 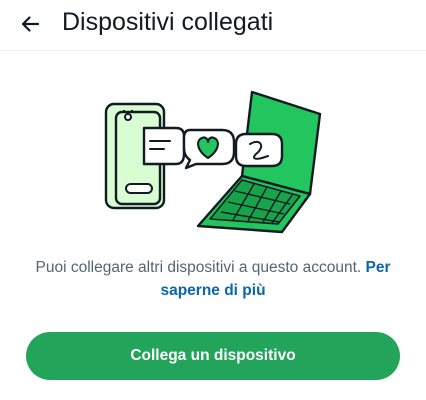 What do you see at coordinates (164, 146) in the screenshot?
I see `message-bubble` at bounding box center [164, 146].